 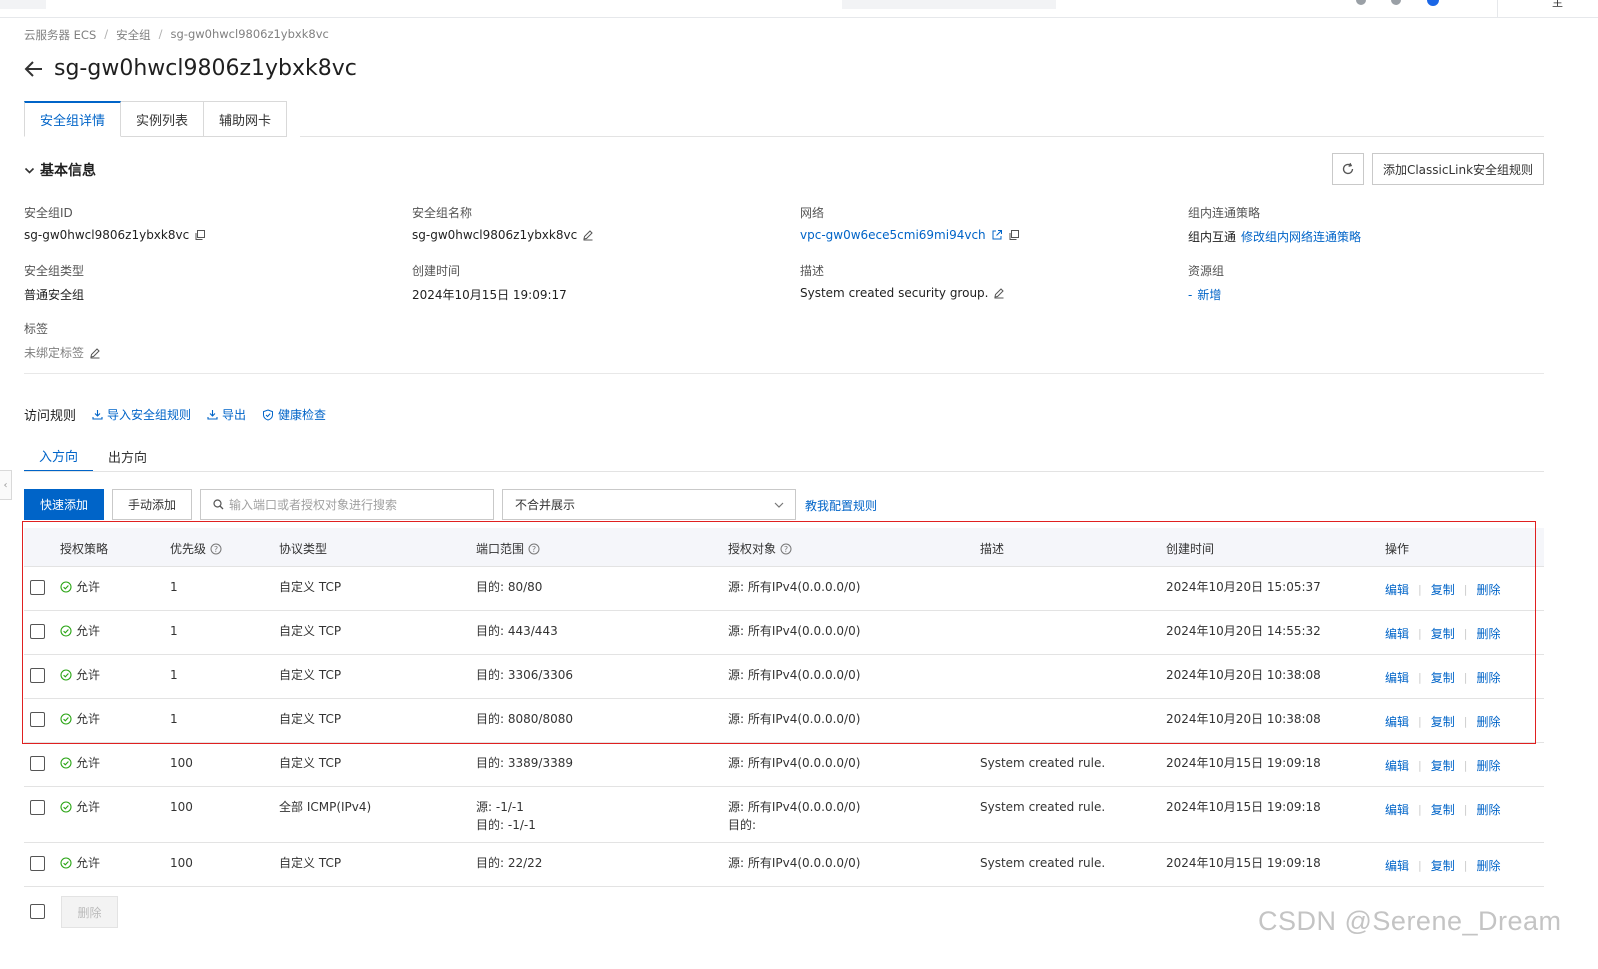 What do you see at coordinates (226, 414) in the screenshot?
I see `export-link: 导出` at bounding box center [226, 414].